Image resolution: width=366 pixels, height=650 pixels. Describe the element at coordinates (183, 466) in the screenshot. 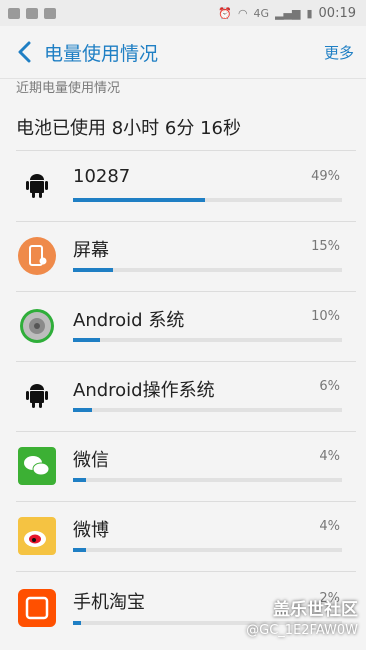

I see `app-row-wechat: 微信 4%` at that location.